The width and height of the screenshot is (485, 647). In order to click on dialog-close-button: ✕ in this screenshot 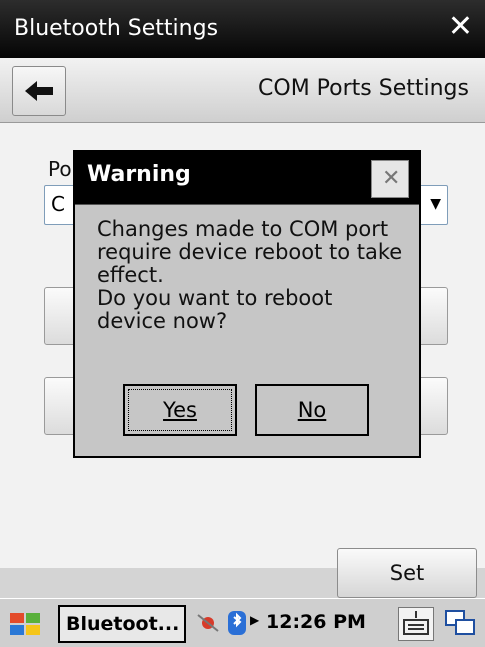, I will do `click(390, 179)`.